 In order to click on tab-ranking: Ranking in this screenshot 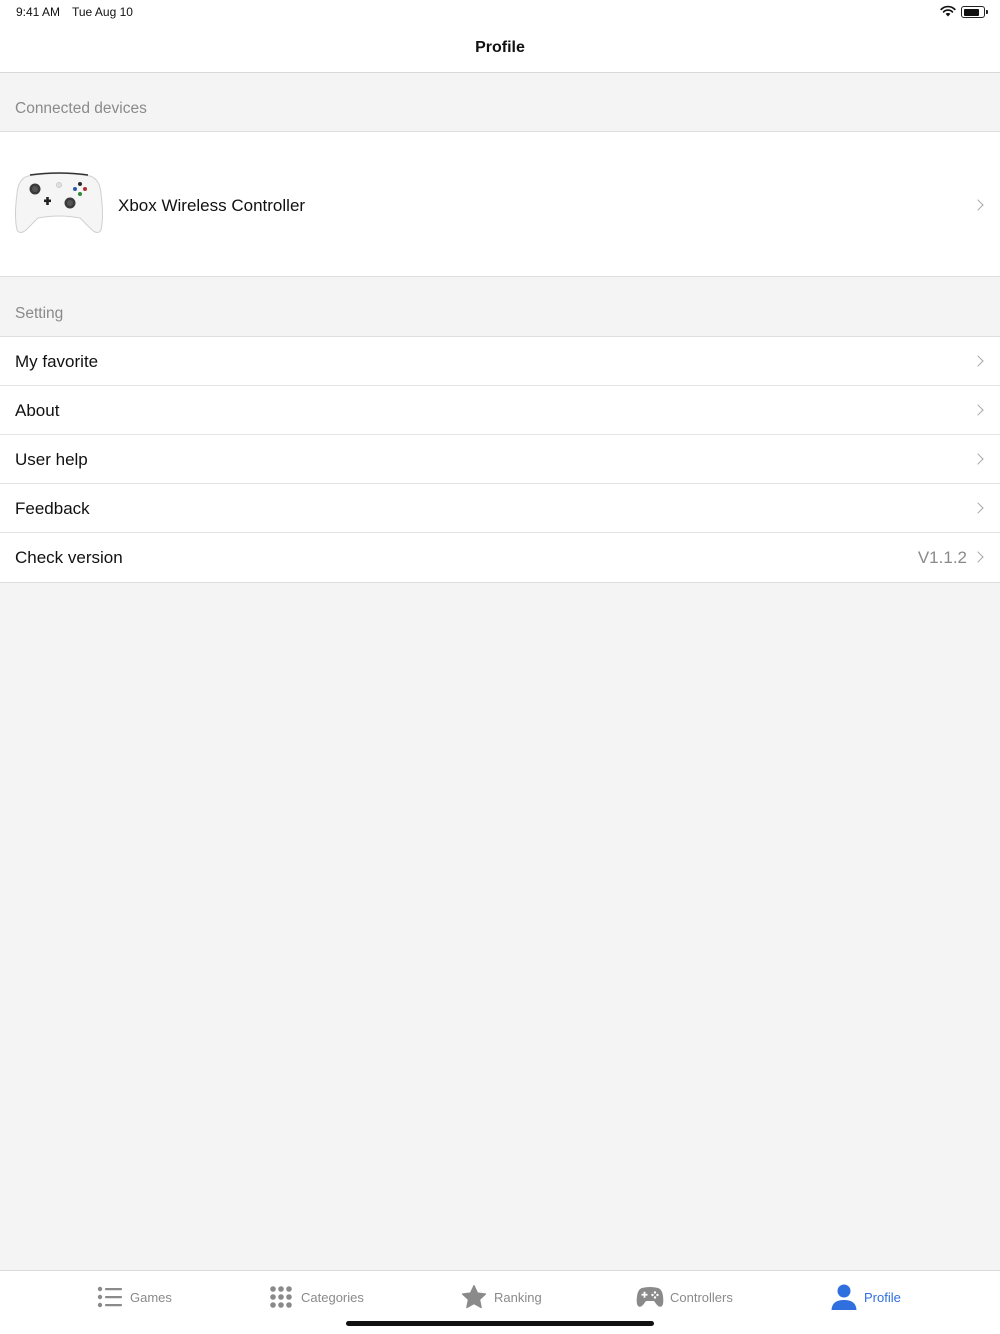, I will do `click(501, 1297)`.